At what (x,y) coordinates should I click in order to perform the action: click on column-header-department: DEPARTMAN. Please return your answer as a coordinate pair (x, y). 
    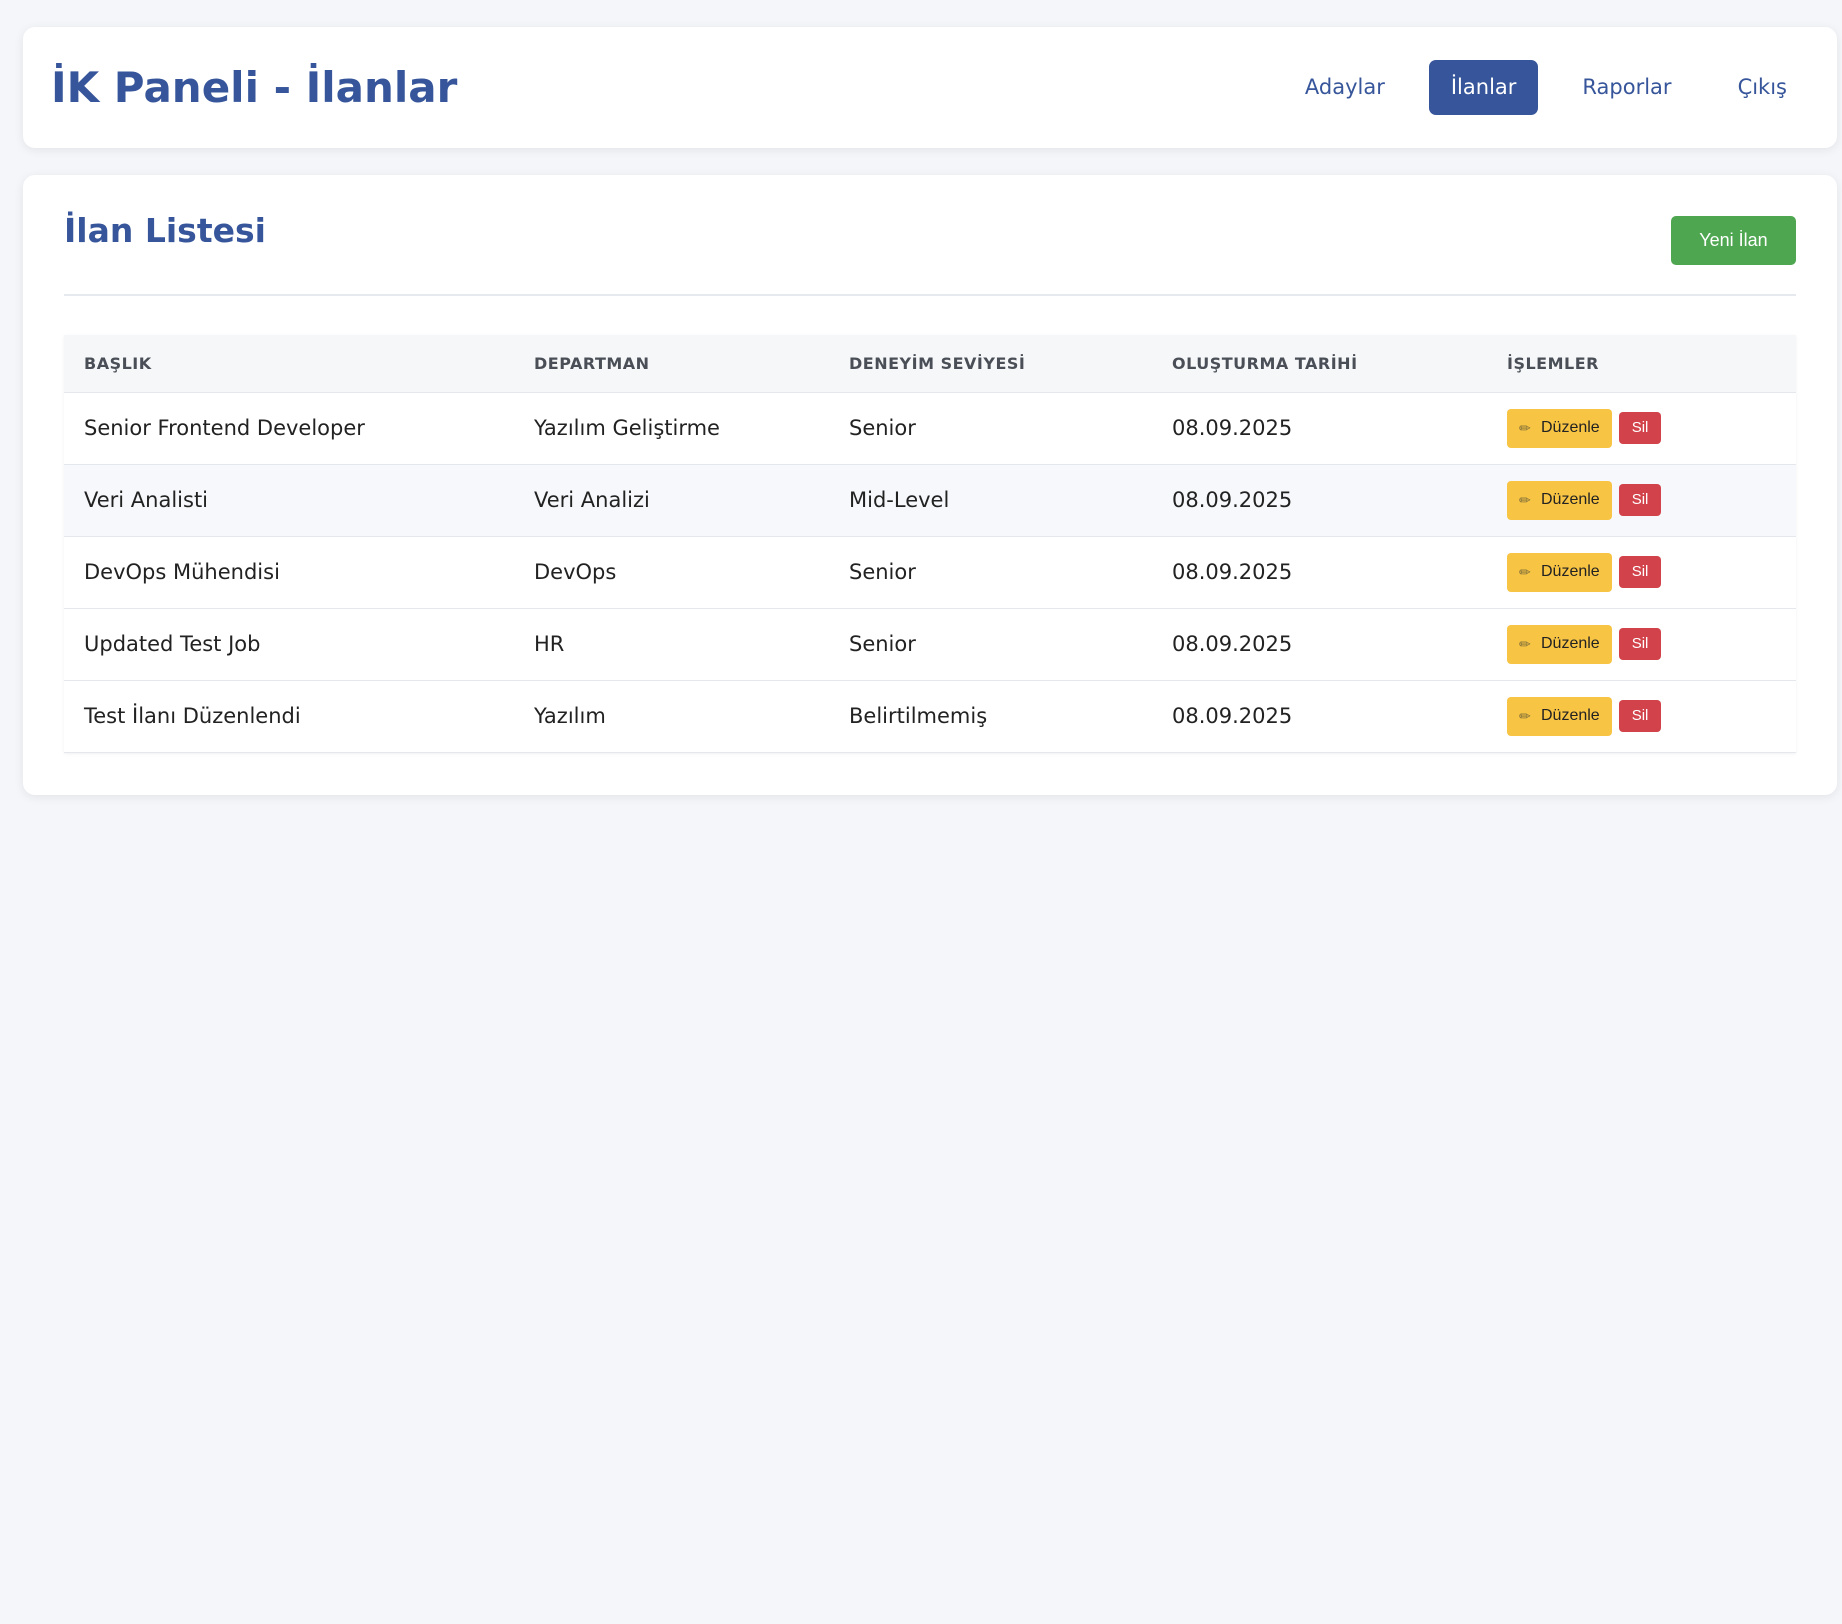
    Looking at the image, I should click on (671, 364).